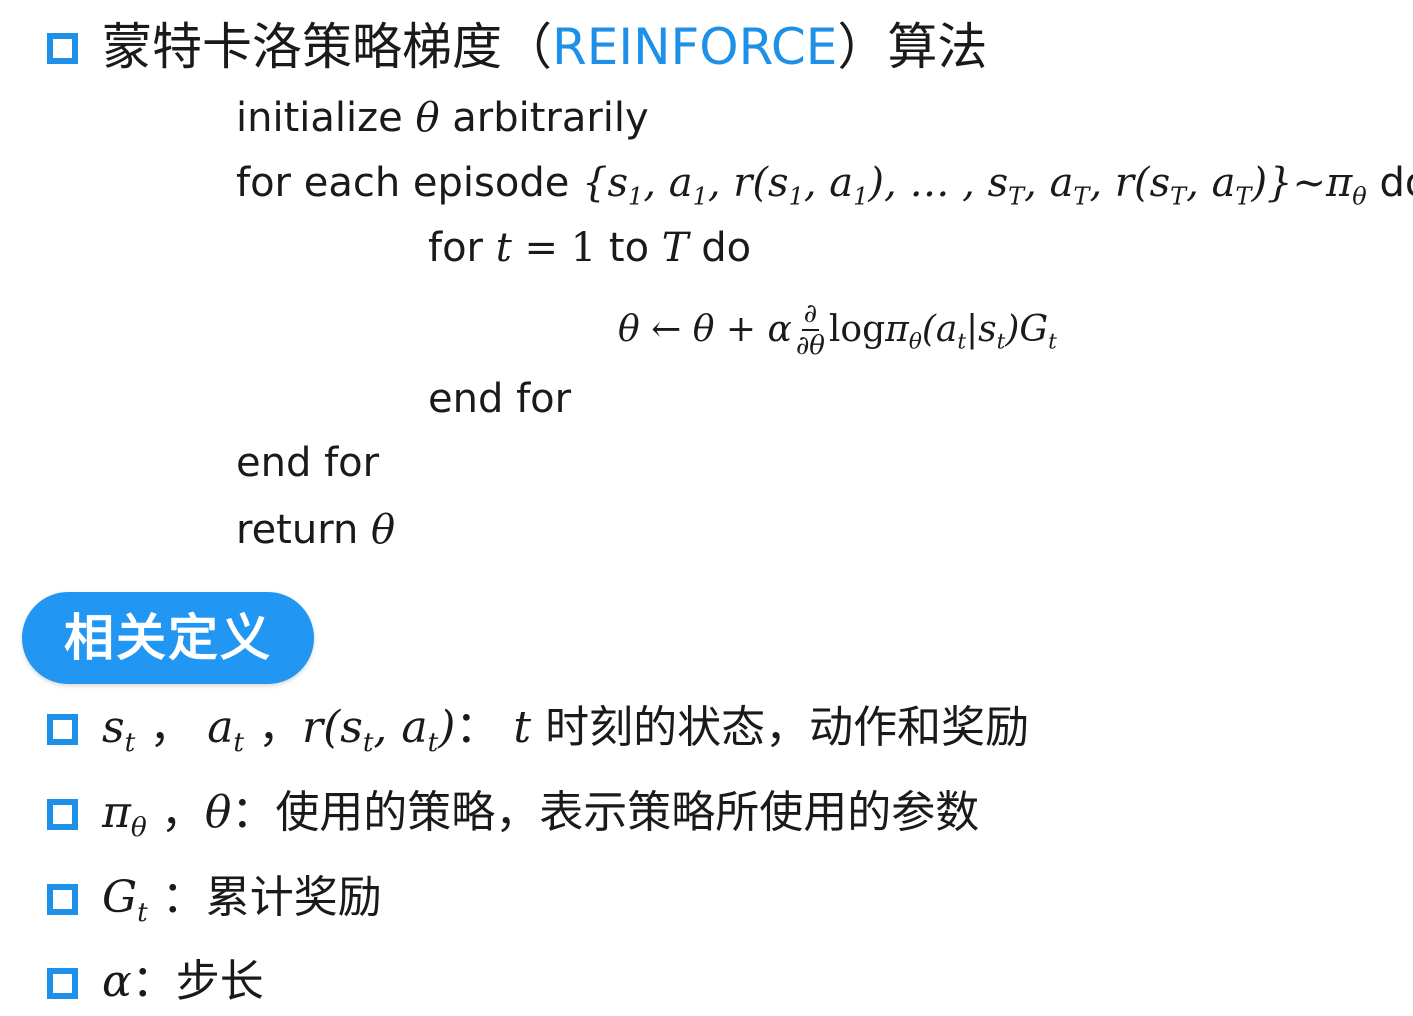 This screenshot has width=1413, height=1016. I want to click on algo-initialize-text: initialize θ arbitrarily, so click(442, 118).